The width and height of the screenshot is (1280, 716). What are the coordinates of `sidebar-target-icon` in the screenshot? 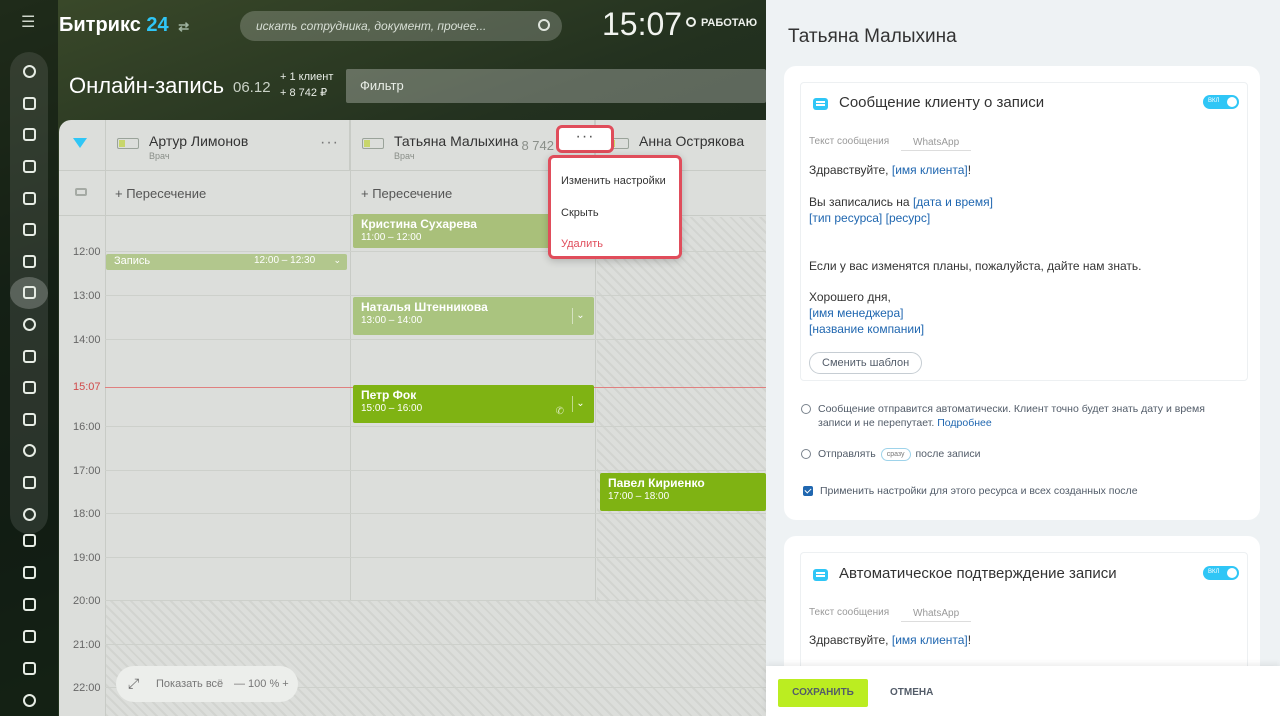 It's located at (29, 325).